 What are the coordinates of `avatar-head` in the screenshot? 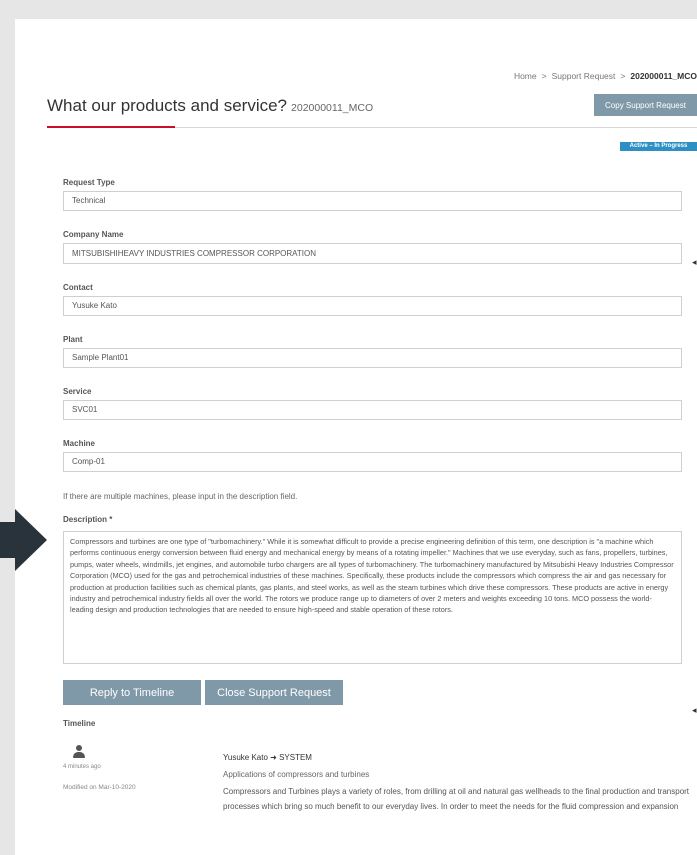 It's located at (79, 748).